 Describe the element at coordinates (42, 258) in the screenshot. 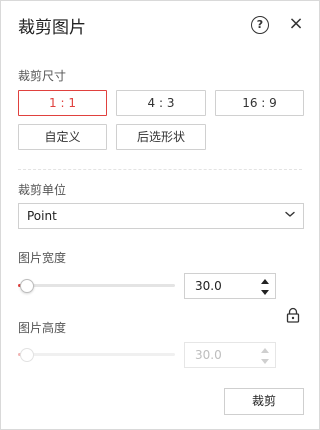

I see `image-width-label: 图片宽度` at that location.